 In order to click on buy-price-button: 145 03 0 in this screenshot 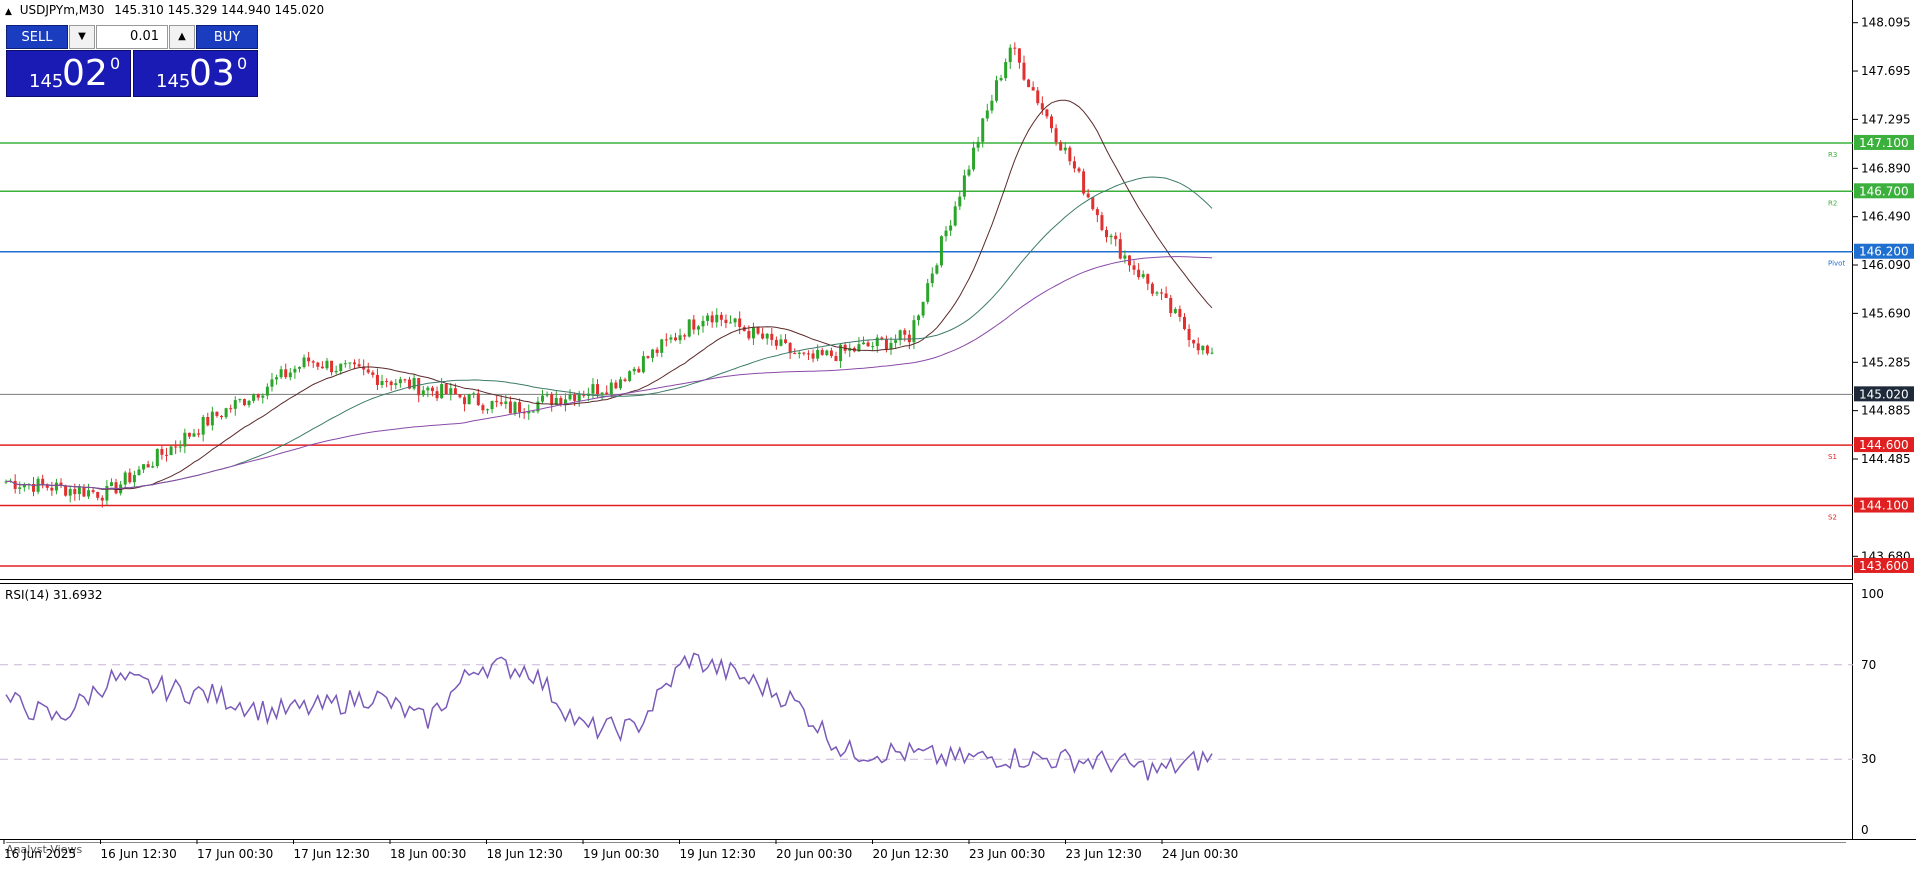, I will do `click(195, 73)`.